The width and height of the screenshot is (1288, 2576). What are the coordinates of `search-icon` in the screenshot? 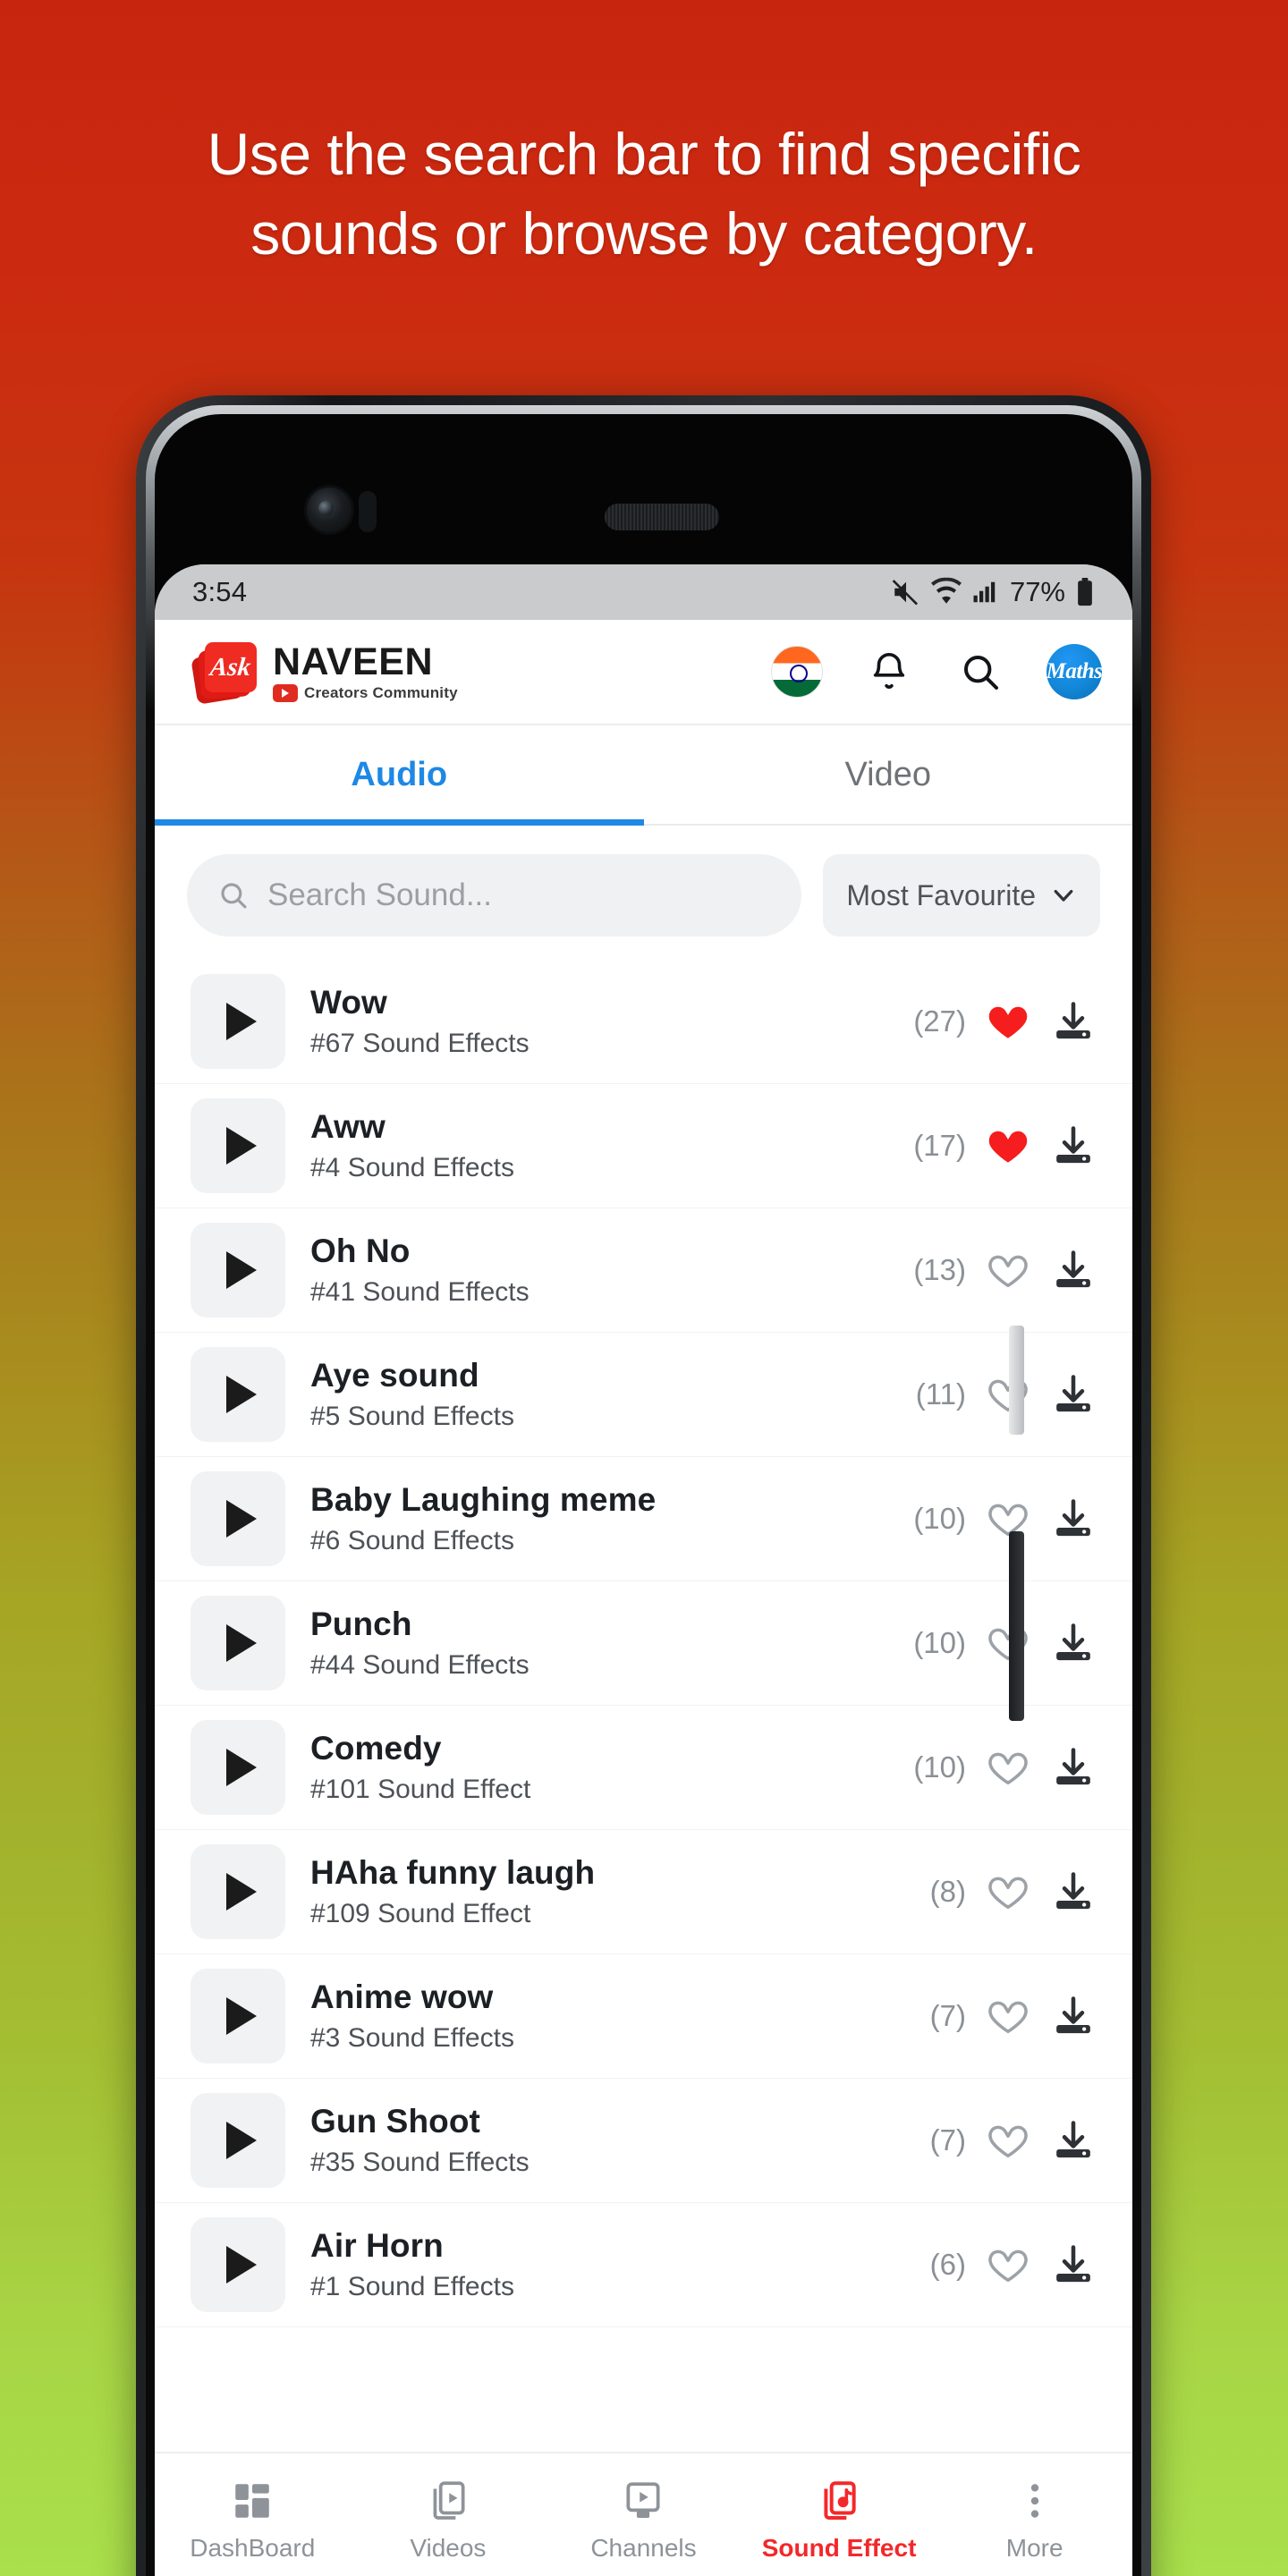 It's located at (980, 672).